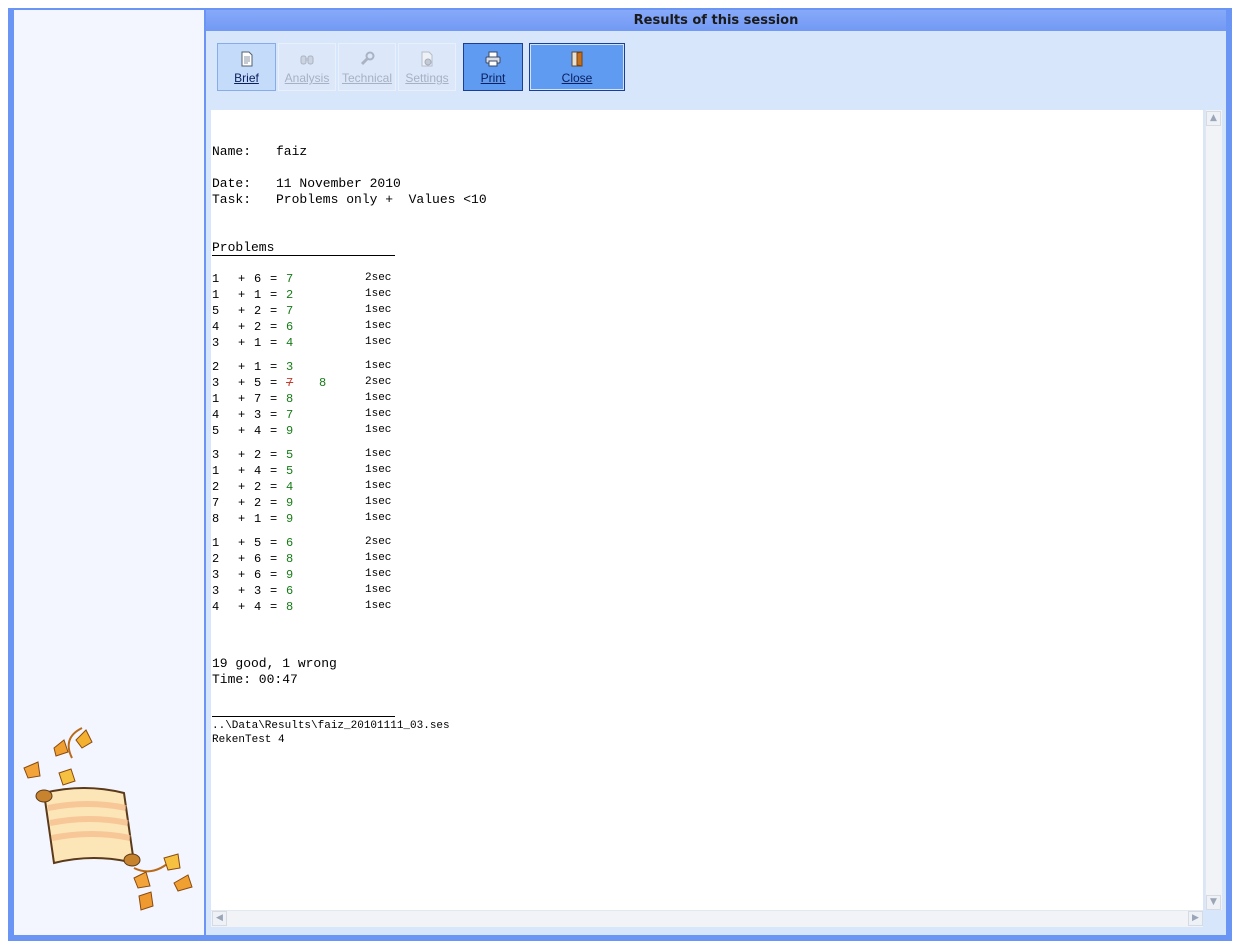 The width and height of the screenshot is (1240, 951). What do you see at coordinates (232, 183) in the screenshot?
I see `date-label: Date:` at bounding box center [232, 183].